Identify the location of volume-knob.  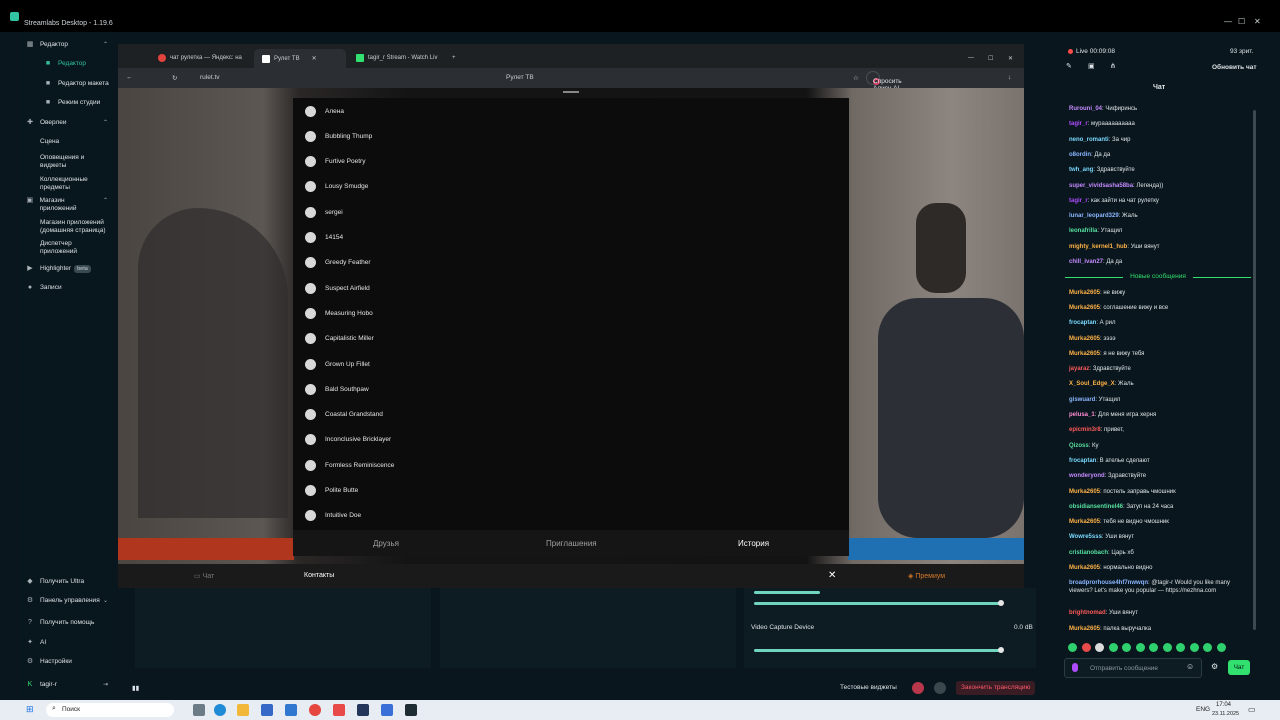
(1001, 650).